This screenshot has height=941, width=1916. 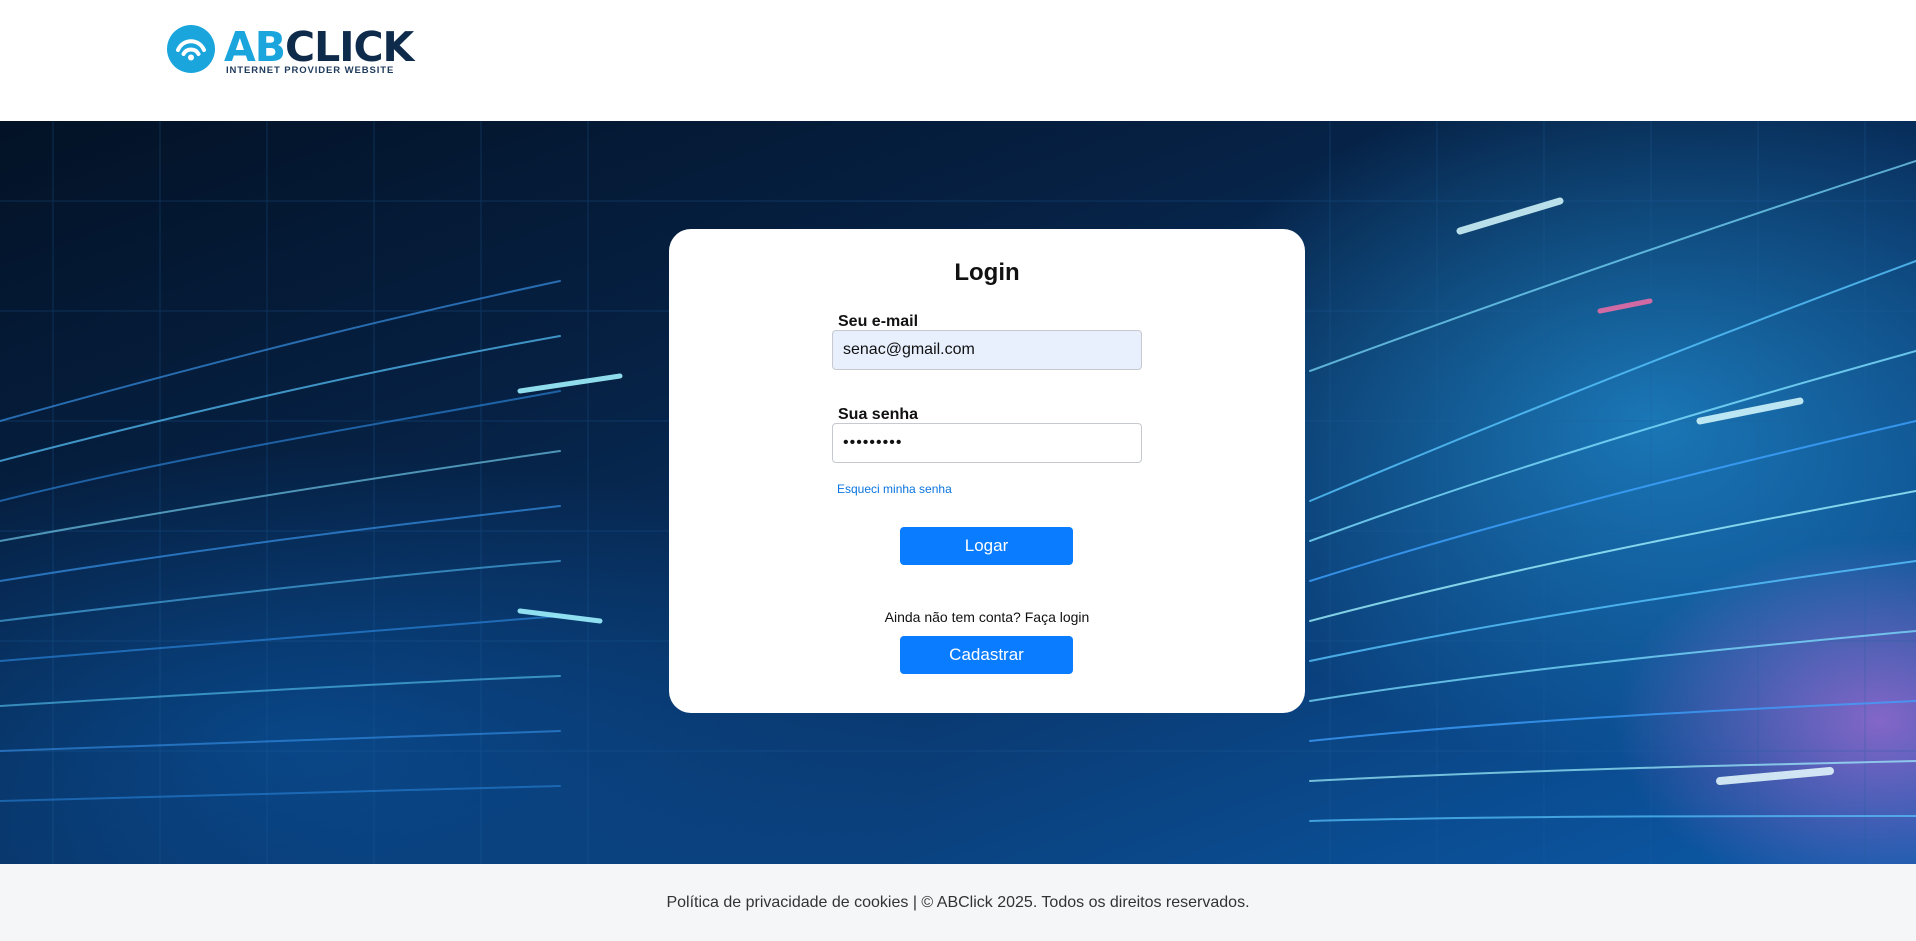 What do you see at coordinates (987, 443) in the screenshot?
I see `password-field` at bounding box center [987, 443].